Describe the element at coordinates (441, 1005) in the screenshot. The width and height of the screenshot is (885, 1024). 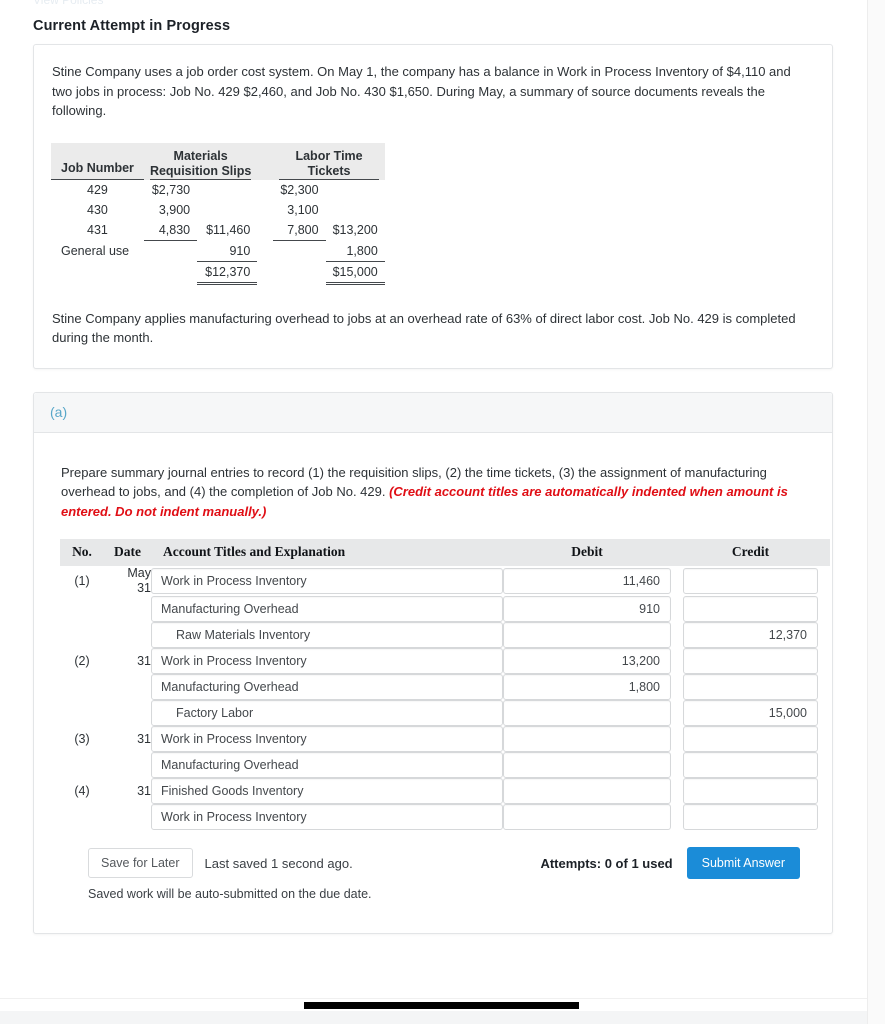
I see `horizontal-scrollbar-thumb` at that location.